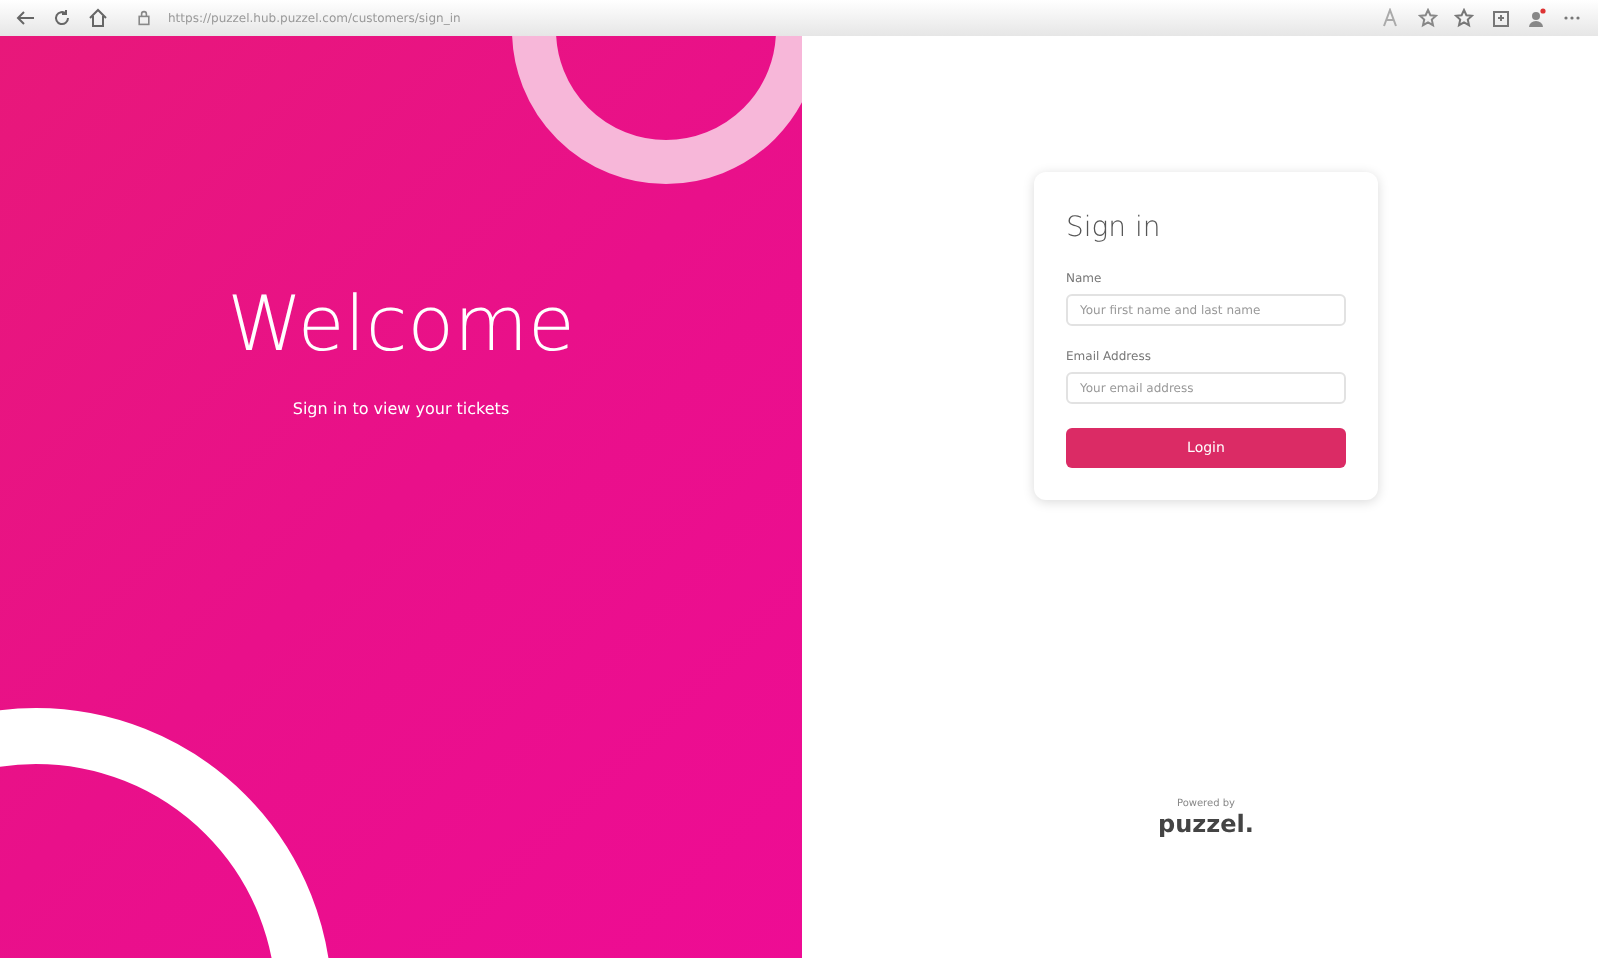 This screenshot has height=958, width=1598. What do you see at coordinates (1114, 228) in the screenshot?
I see `card-title: Sign in` at bounding box center [1114, 228].